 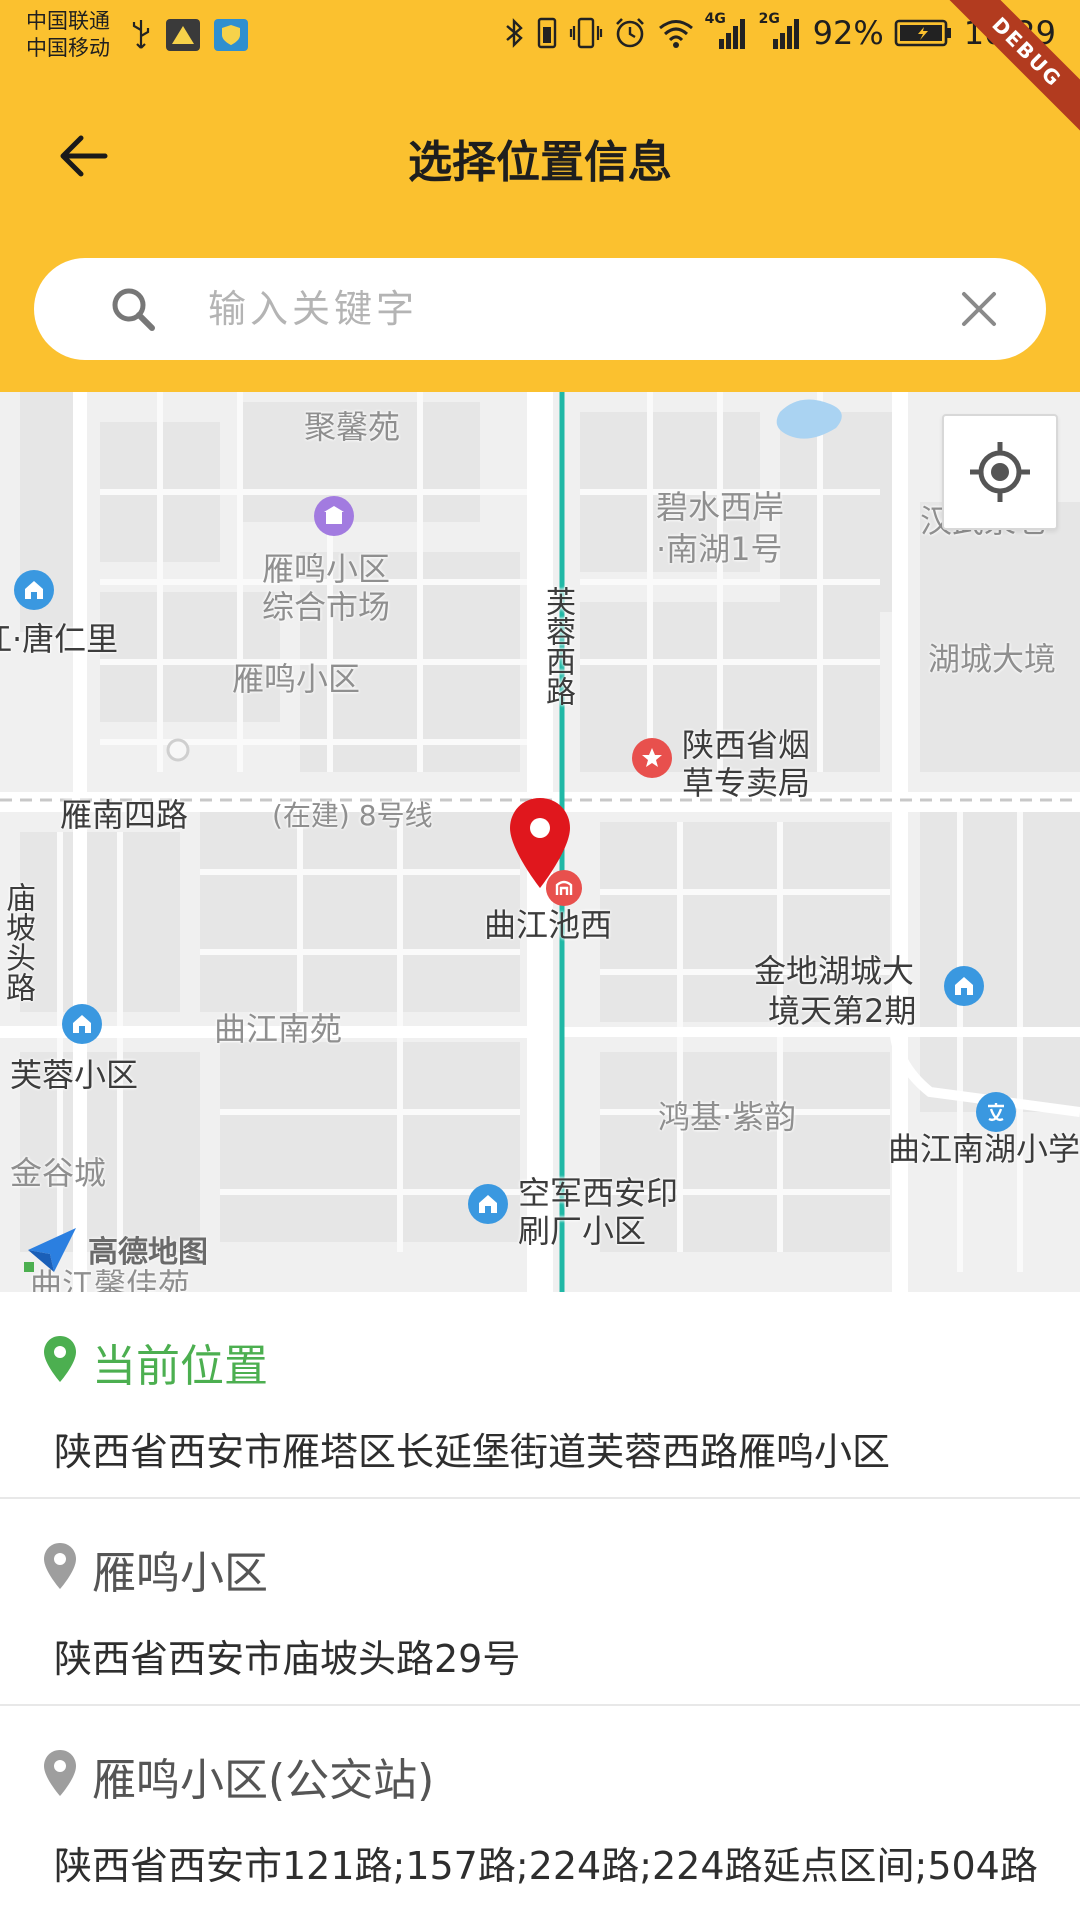 What do you see at coordinates (180, 1366) in the screenshot?
I see `location-name: 当前位置` at bounding box center [180, 1366].